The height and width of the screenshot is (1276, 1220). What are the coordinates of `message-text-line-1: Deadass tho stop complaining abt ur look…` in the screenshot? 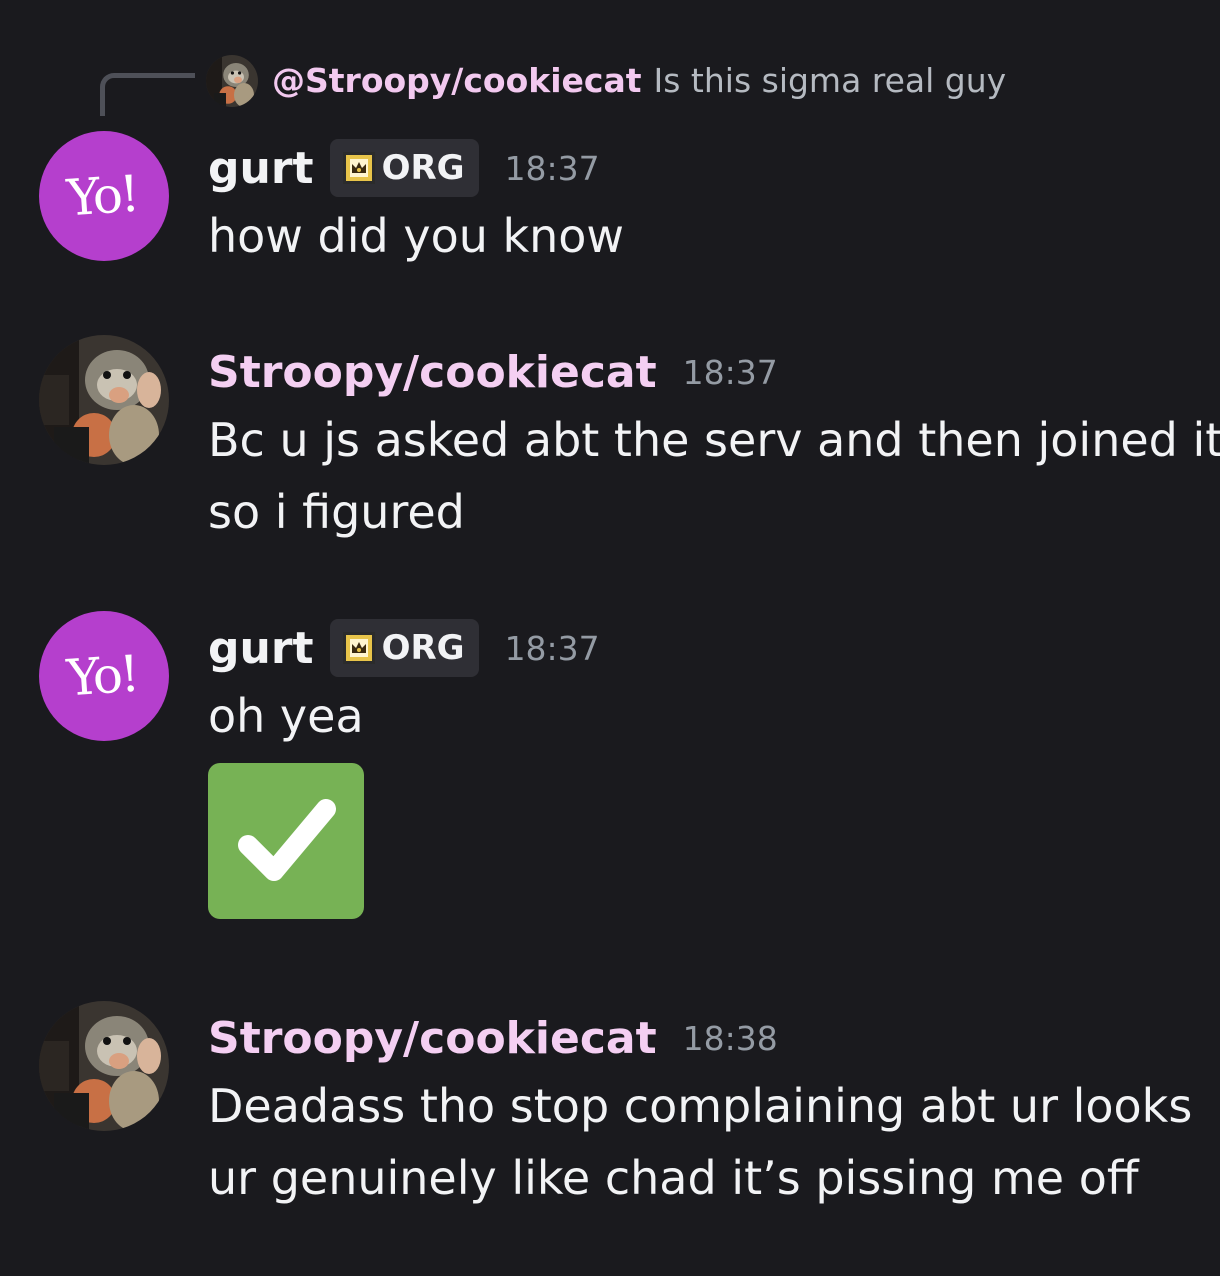 It's located at (700, 1106).